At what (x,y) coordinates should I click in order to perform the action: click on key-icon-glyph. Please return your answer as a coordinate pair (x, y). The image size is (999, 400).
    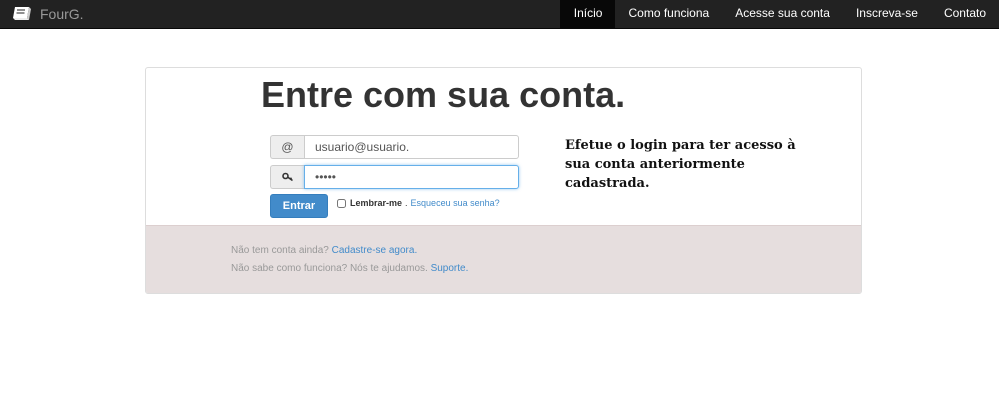
    Looking at the image, I should click on (287, 177).